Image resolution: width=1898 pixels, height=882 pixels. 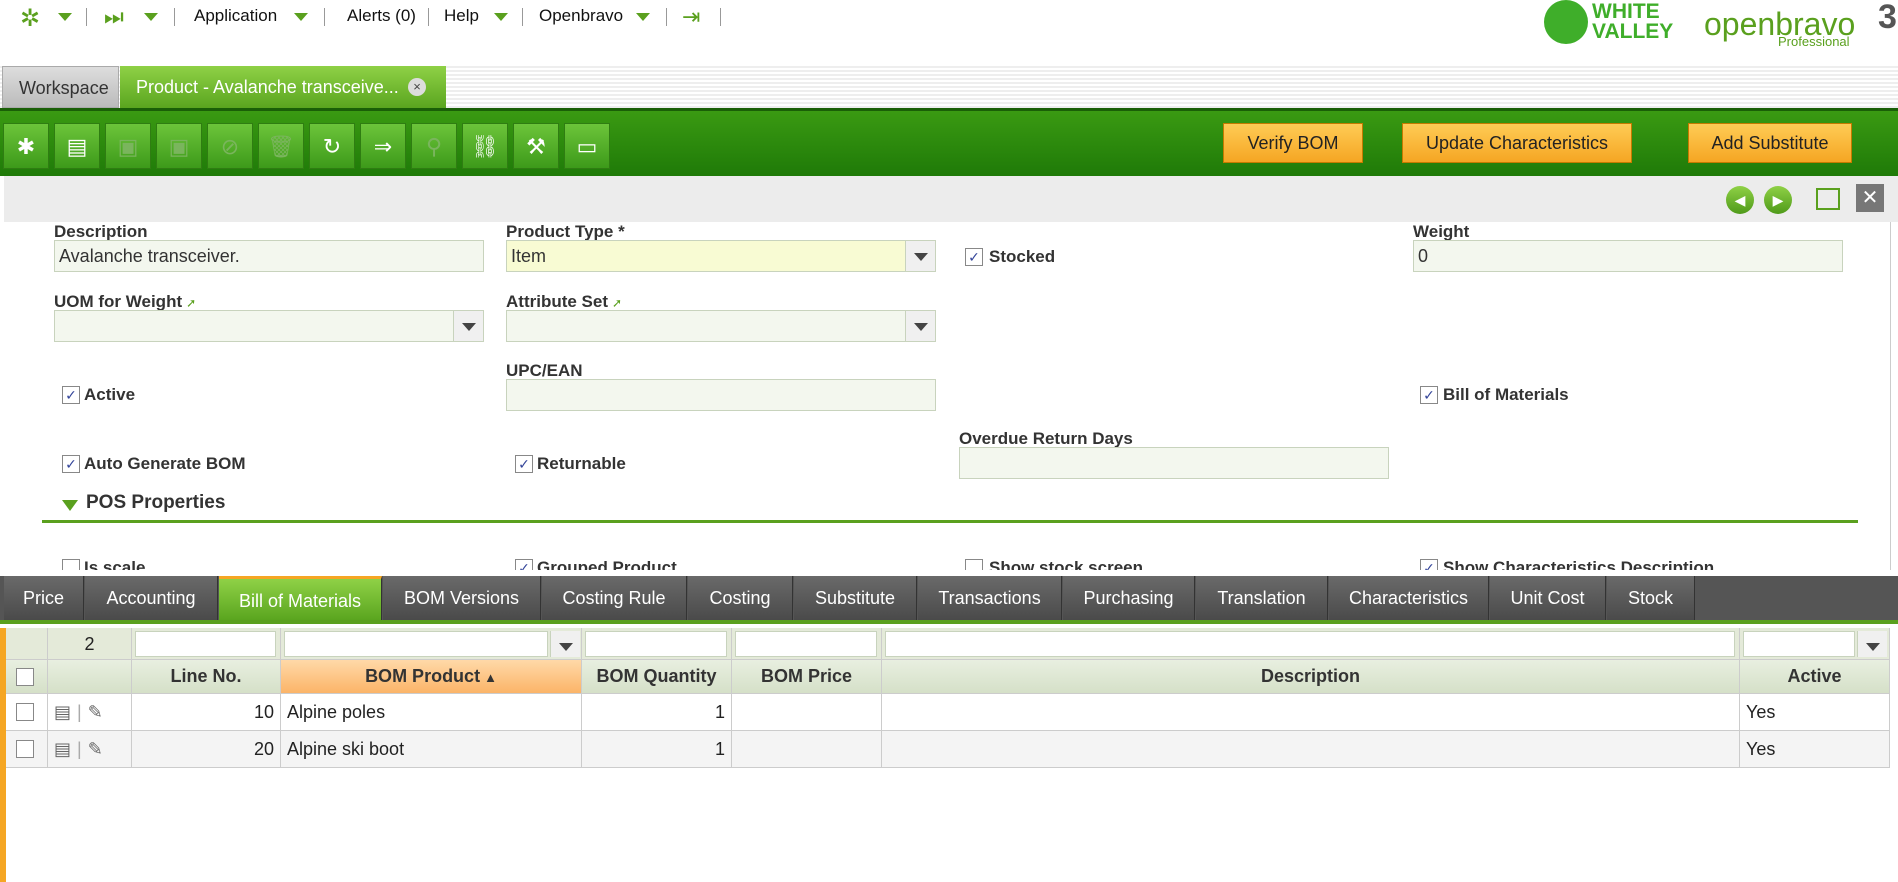 I want to click on form-scrollbar, so click(x=1894, y=396).